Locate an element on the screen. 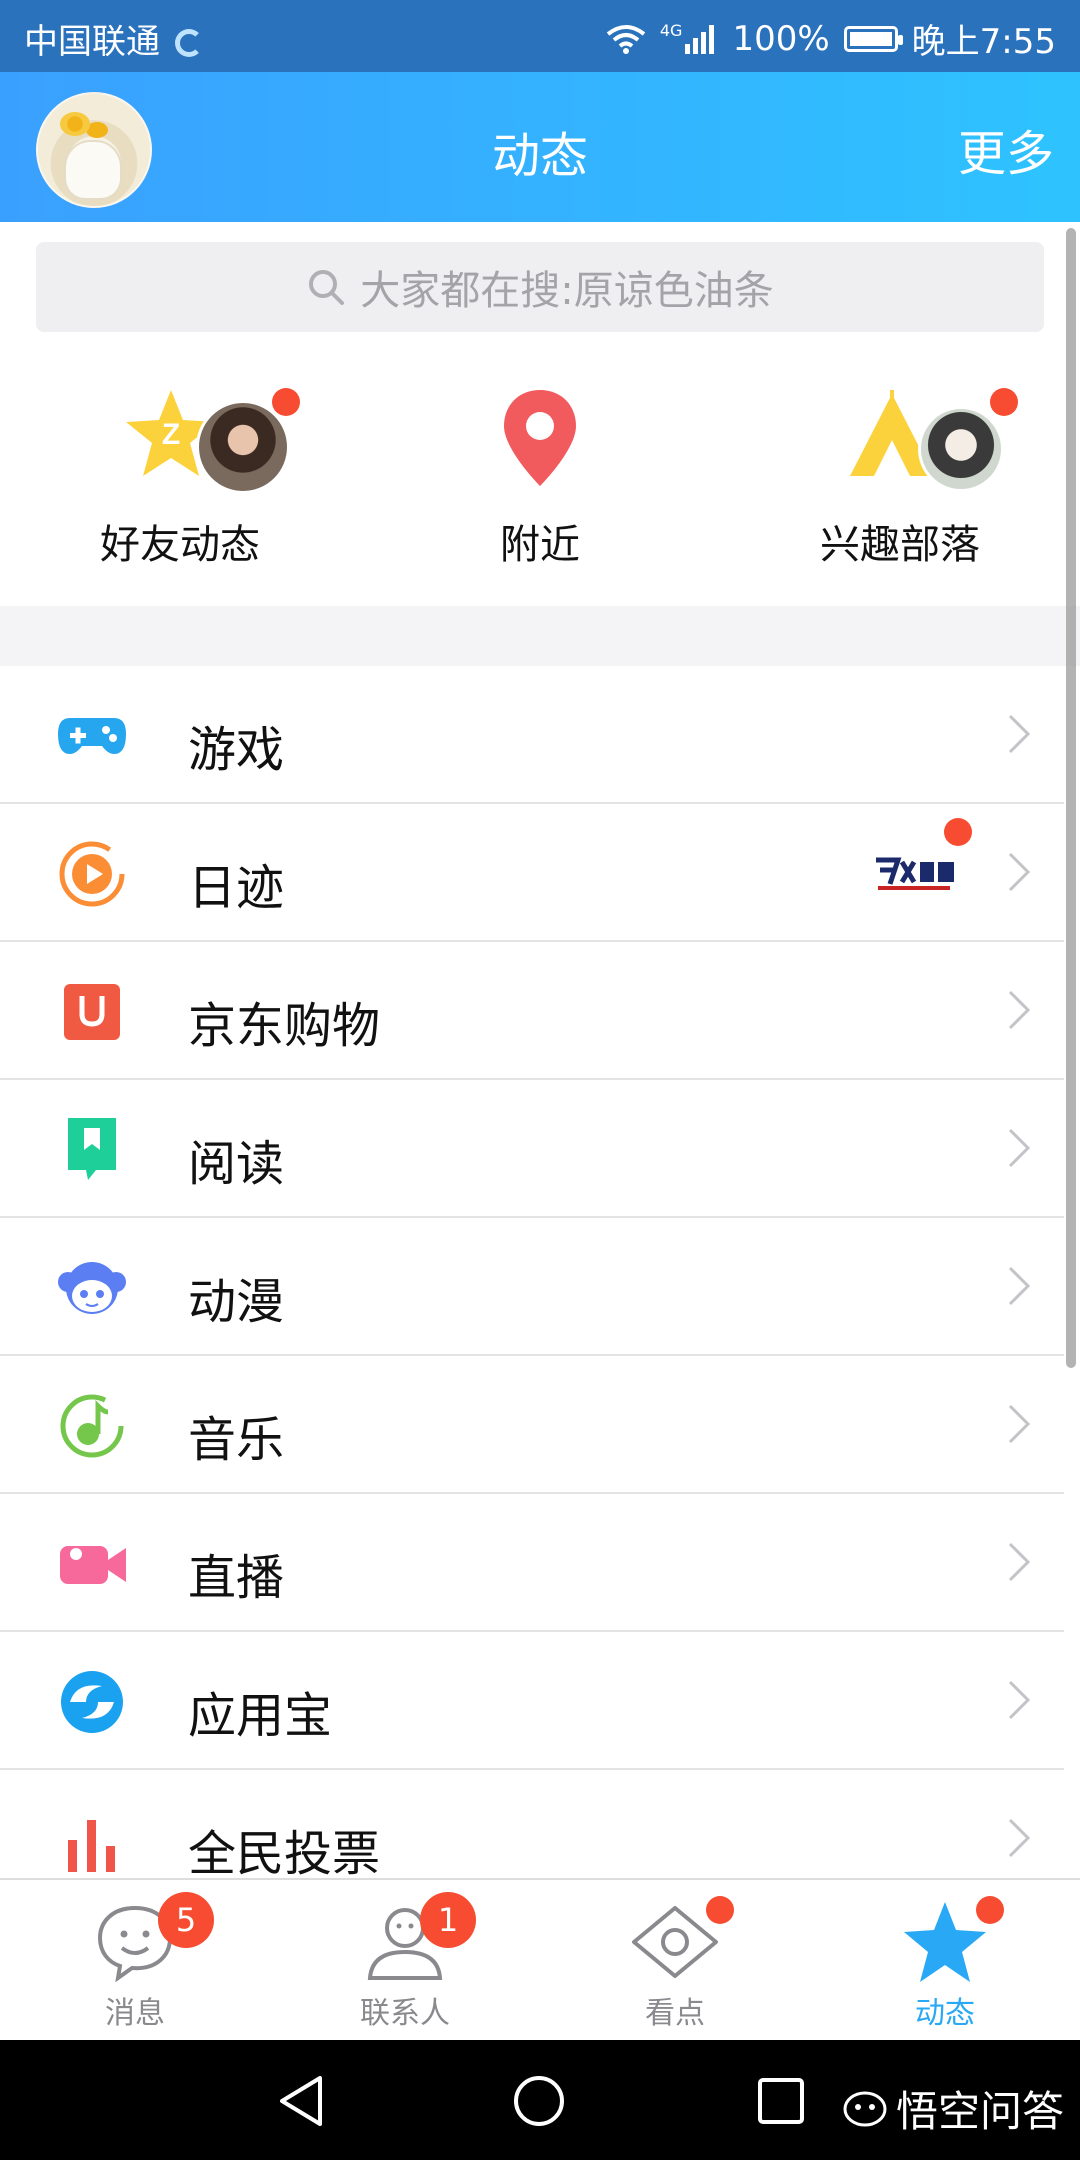 The height and width of the screenshot is (2160, 1080). tribe-avatar is located at coordinates (961, 449).